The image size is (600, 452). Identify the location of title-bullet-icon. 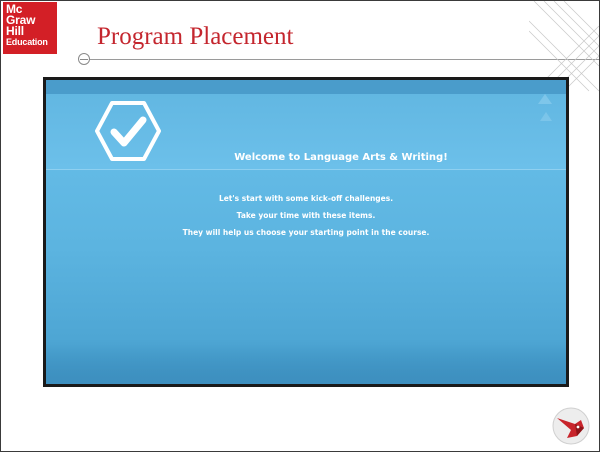
(84, 59).